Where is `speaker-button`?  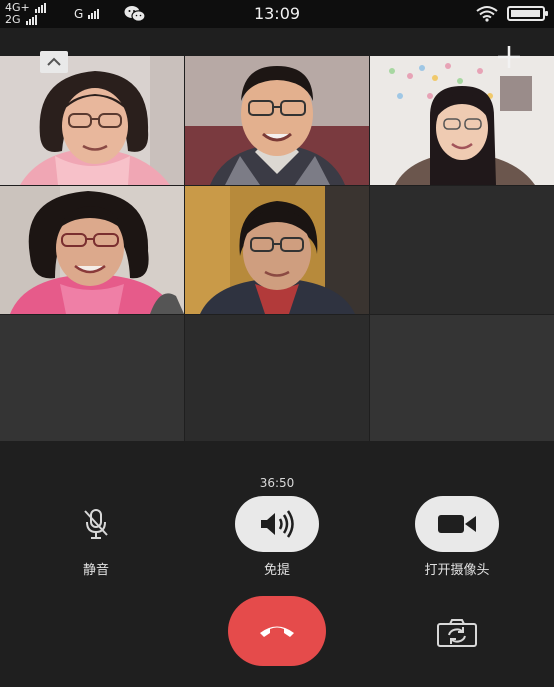 speaker-button is located at coordinates (277, 524).